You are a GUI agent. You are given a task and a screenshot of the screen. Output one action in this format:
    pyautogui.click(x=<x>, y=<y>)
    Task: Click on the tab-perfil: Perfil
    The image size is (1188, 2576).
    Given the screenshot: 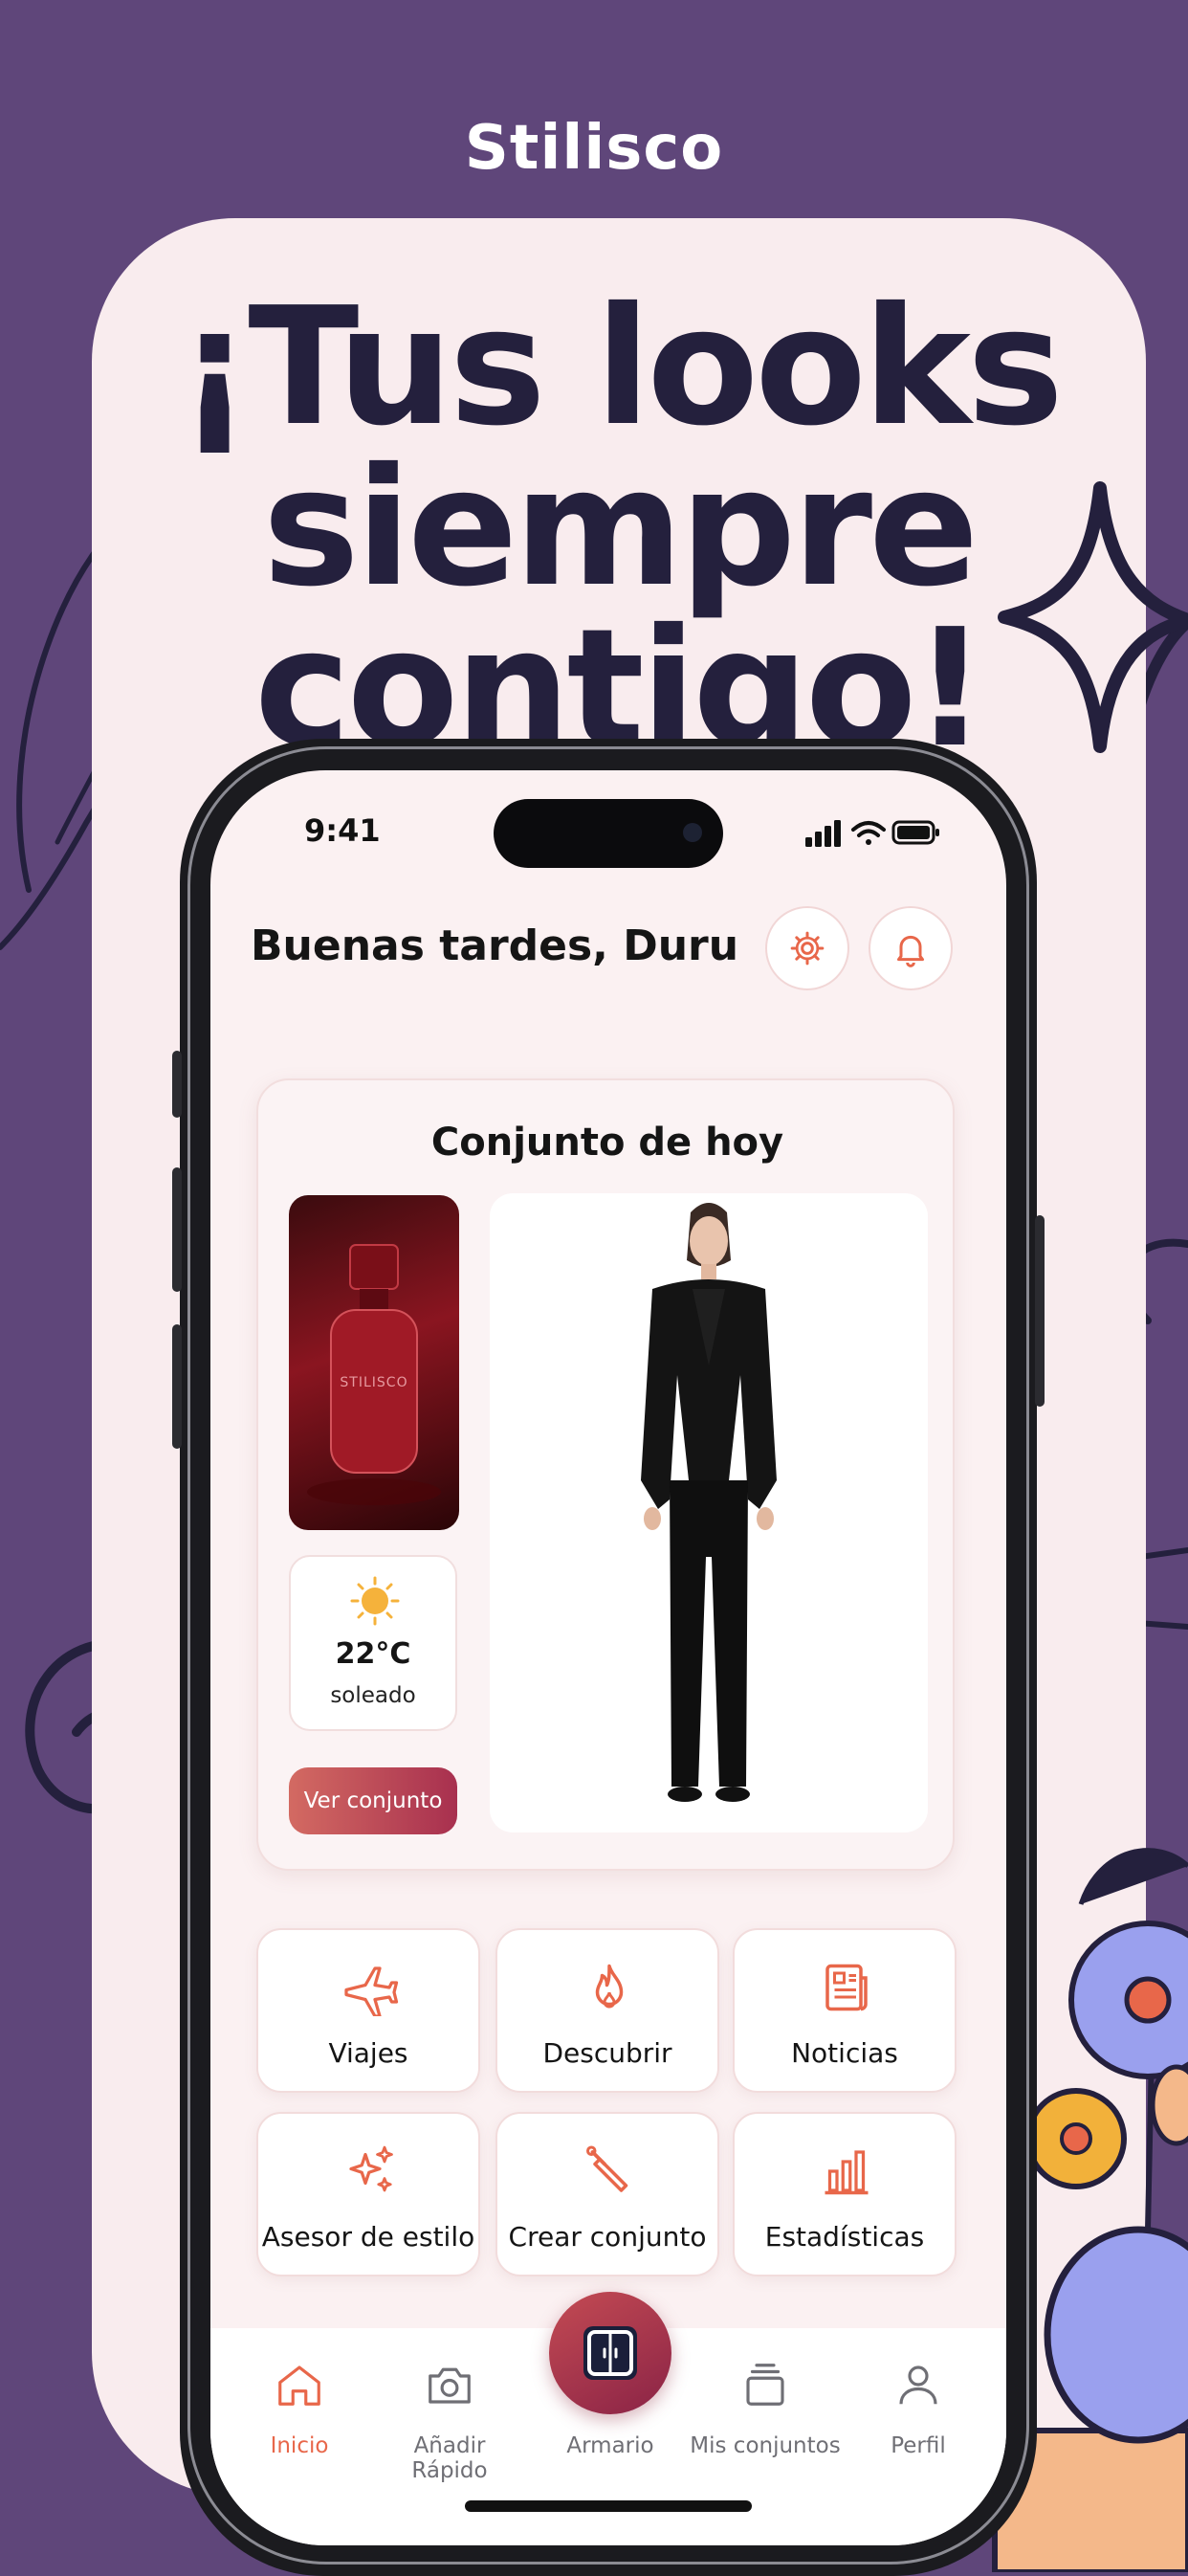 What is the action you would take?
    pyautogui.click(x=918, y=2408)
    